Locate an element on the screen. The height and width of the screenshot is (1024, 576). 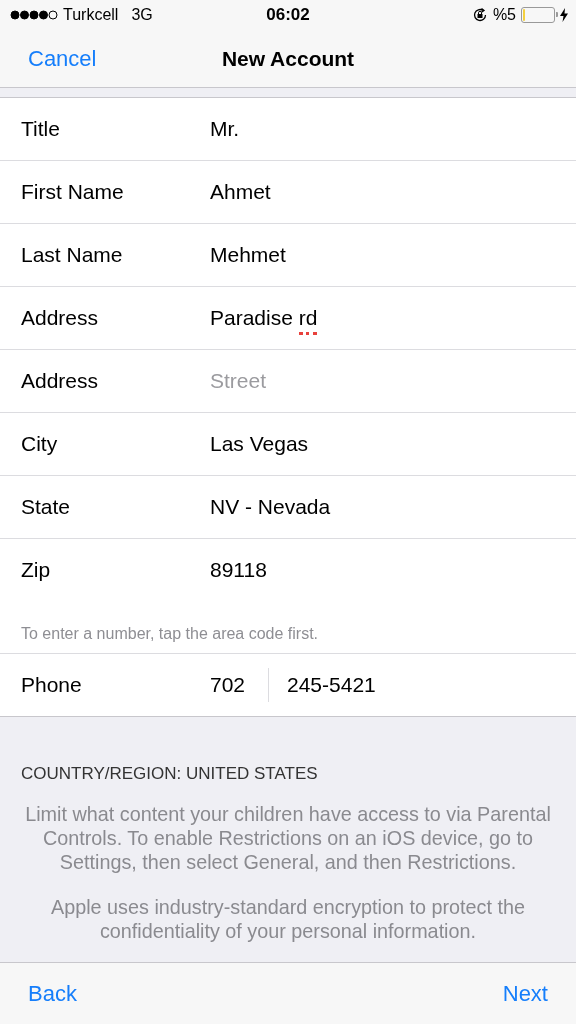
input-field: Paradise rd is located at coordinates (360, 318).